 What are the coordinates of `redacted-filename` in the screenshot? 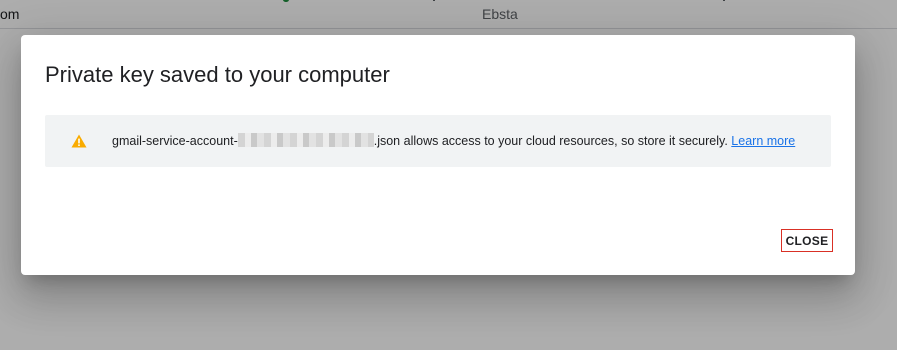 It's located at (305, 140).